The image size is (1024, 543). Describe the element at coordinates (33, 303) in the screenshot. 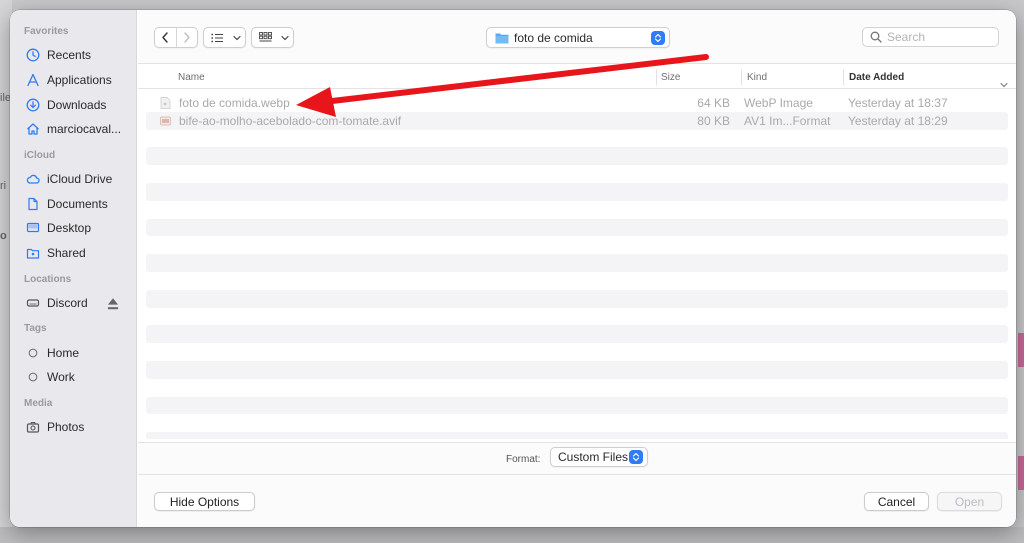

I see `drive-icon` at that location.